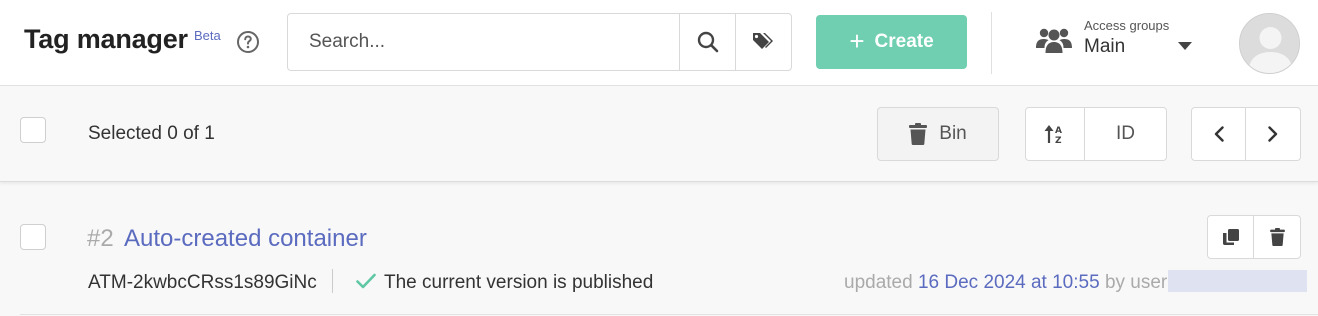  I want to click on create-button: + Create, so click(891, 42).